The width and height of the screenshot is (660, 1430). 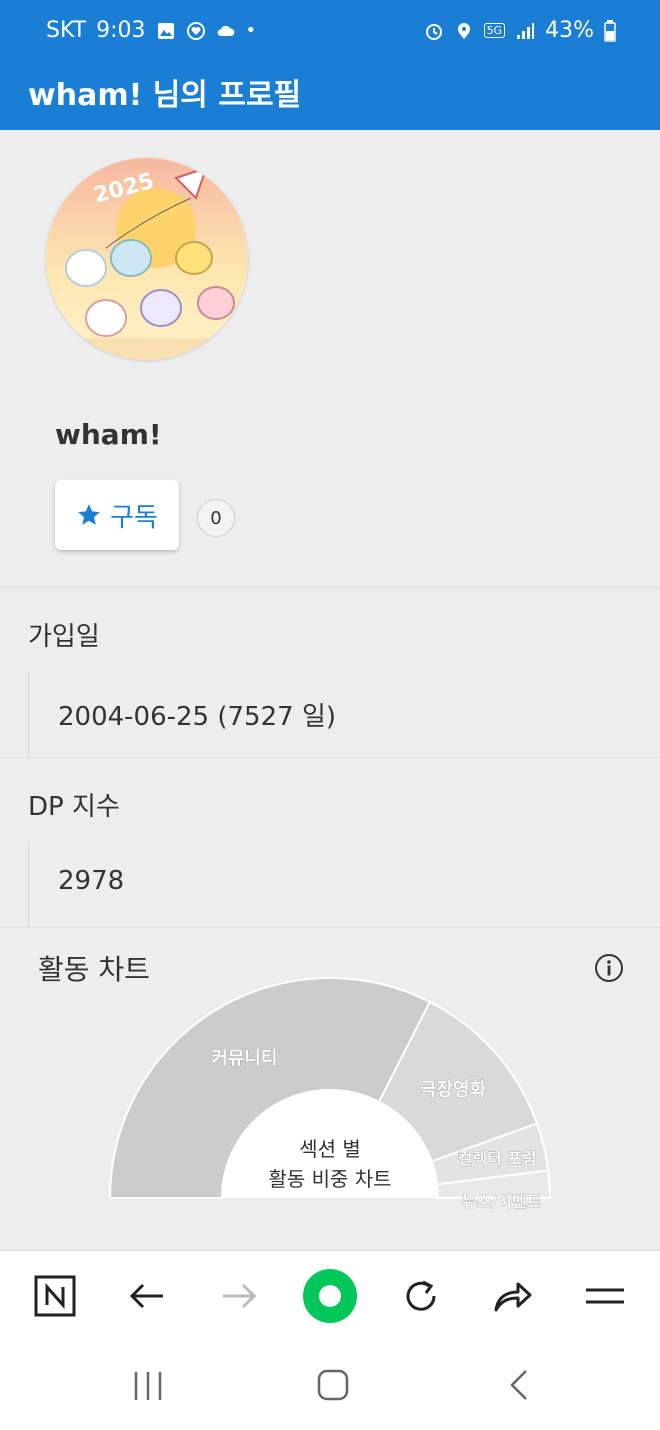 I want to click on gallery-icon, so click(x=165, y=30).